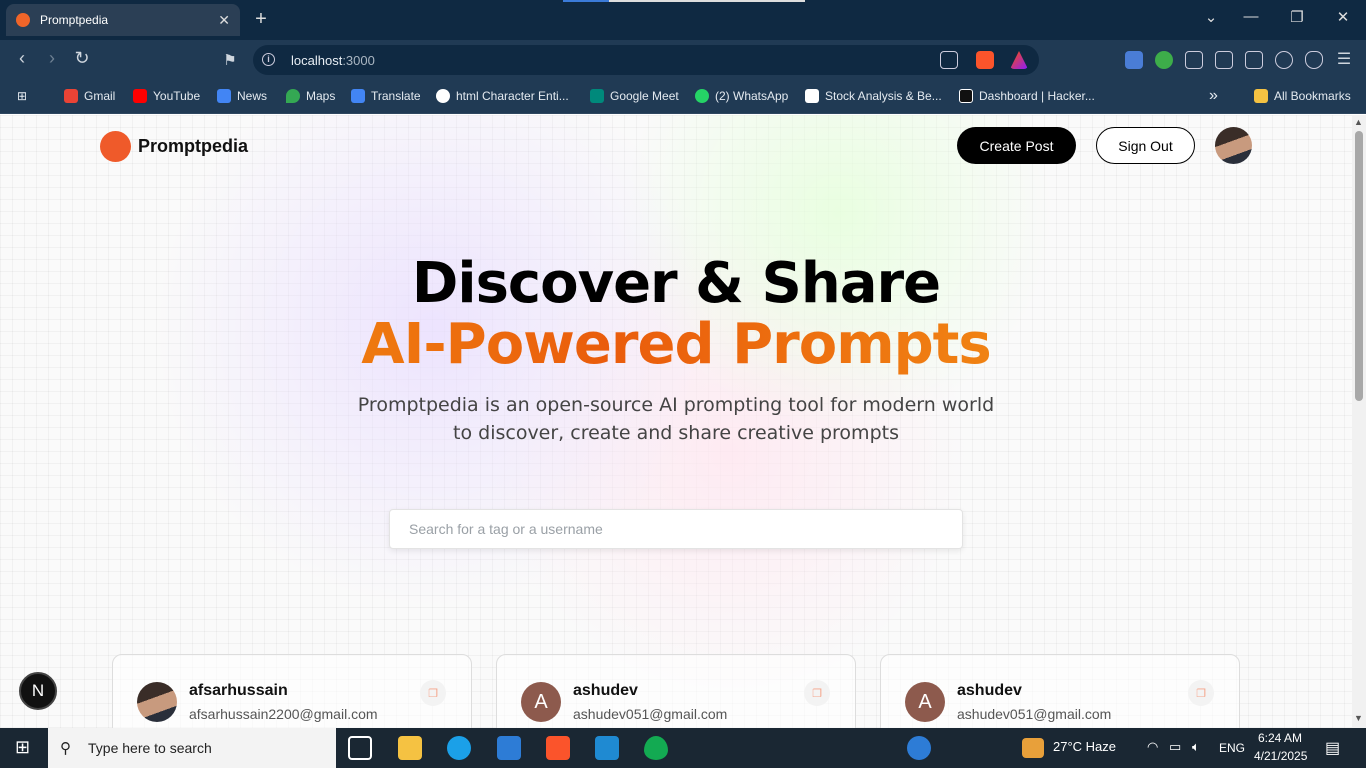 The image size is (1366, 768). Describe the element at coordinates (558, 748) in the screenshot. I see `brave-taskbar-icon` at that location.